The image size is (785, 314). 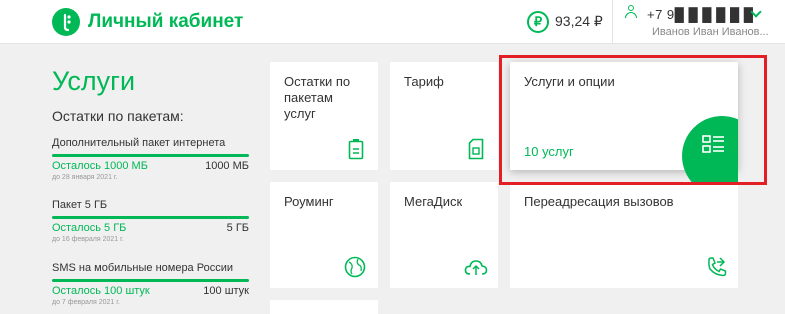 I want to click on package-date: до 16 февраля 2021 г., so click(x=88, y=239).